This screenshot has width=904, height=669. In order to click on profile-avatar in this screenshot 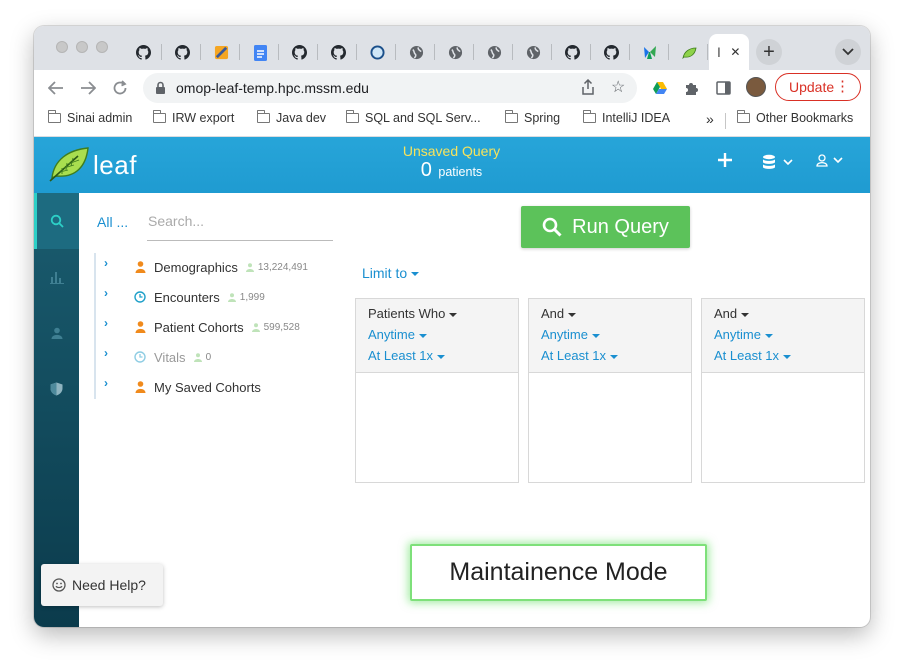, I will do `click(756, 87)`.